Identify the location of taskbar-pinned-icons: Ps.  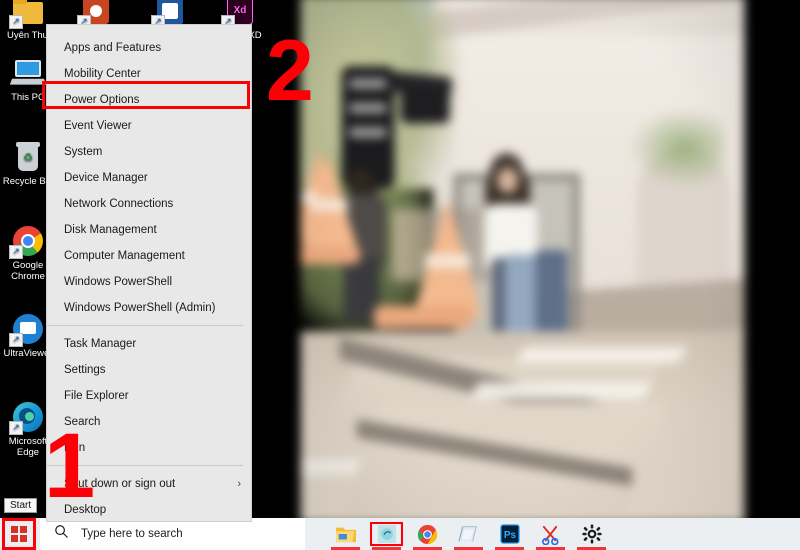
(468, 534).